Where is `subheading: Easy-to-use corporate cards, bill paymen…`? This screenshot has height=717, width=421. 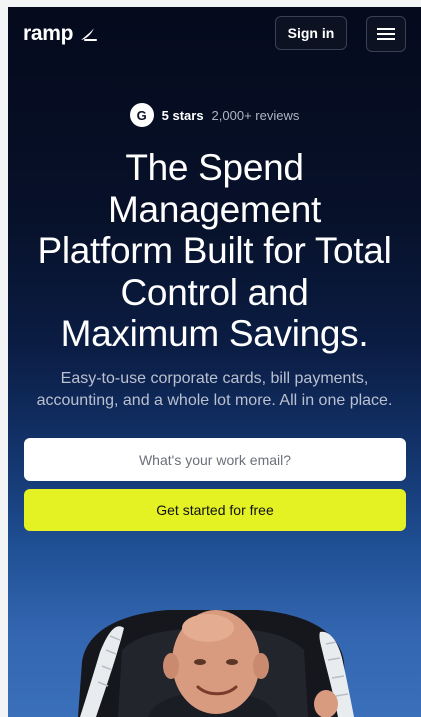 subheading: Easy-to-use corporate cards, bill paymen… is located at coordinates (214, 390).